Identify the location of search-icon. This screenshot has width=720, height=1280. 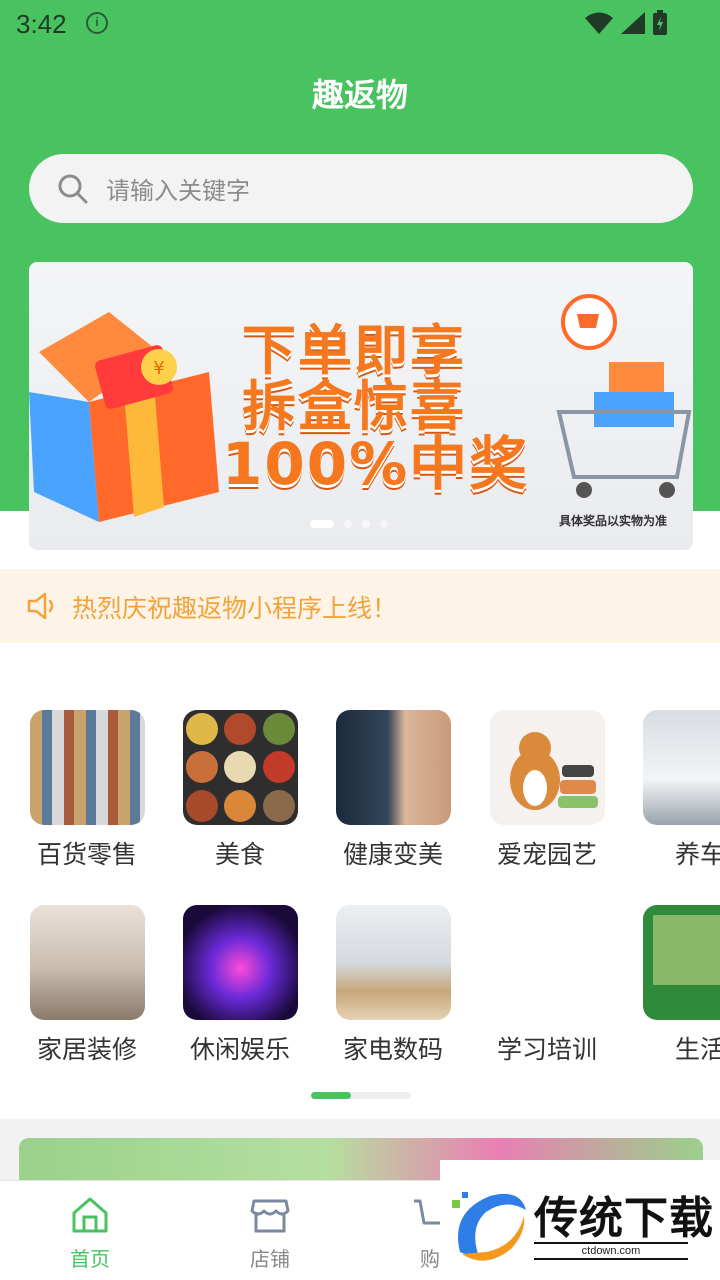
(73, 189).